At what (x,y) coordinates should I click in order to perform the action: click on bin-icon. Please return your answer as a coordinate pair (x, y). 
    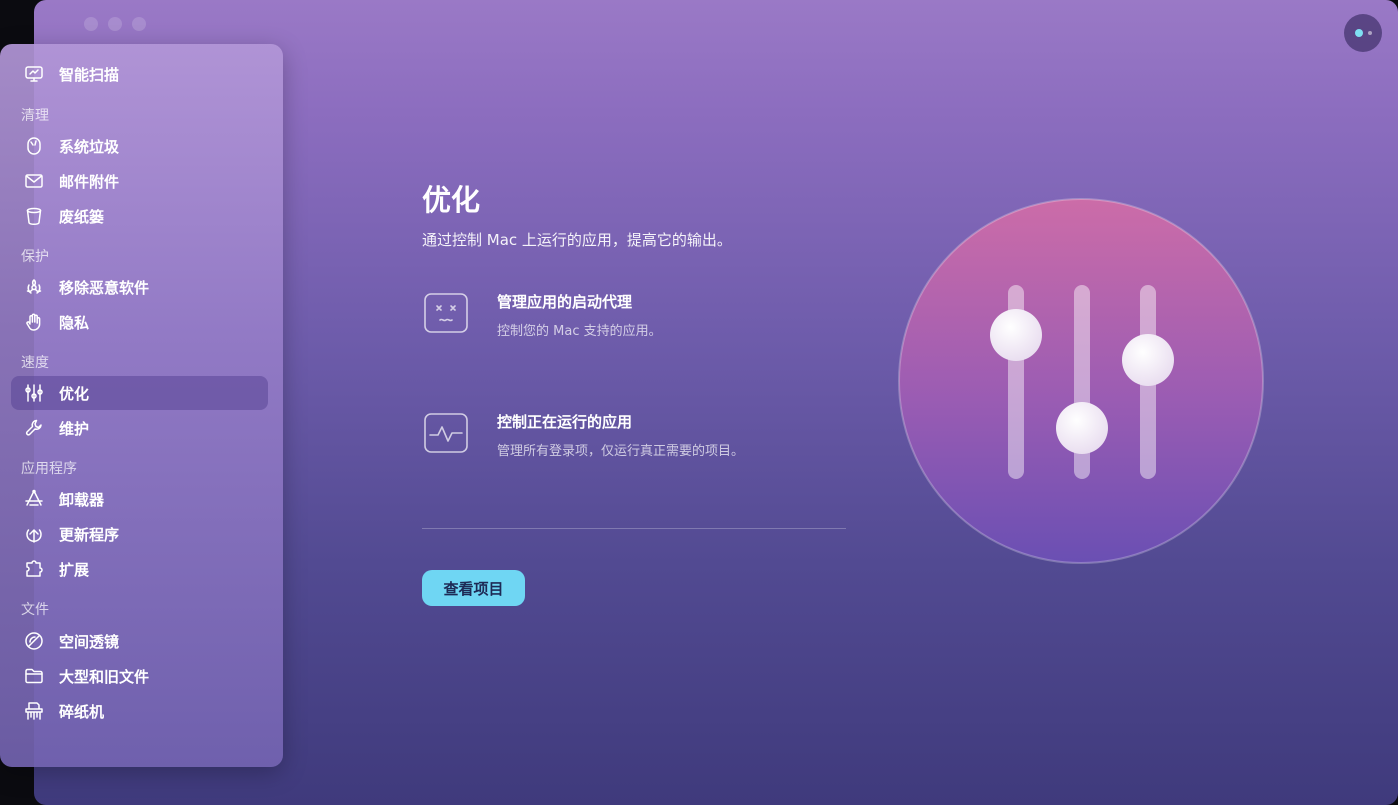
    Looking at the image, I should click on (34, 216).